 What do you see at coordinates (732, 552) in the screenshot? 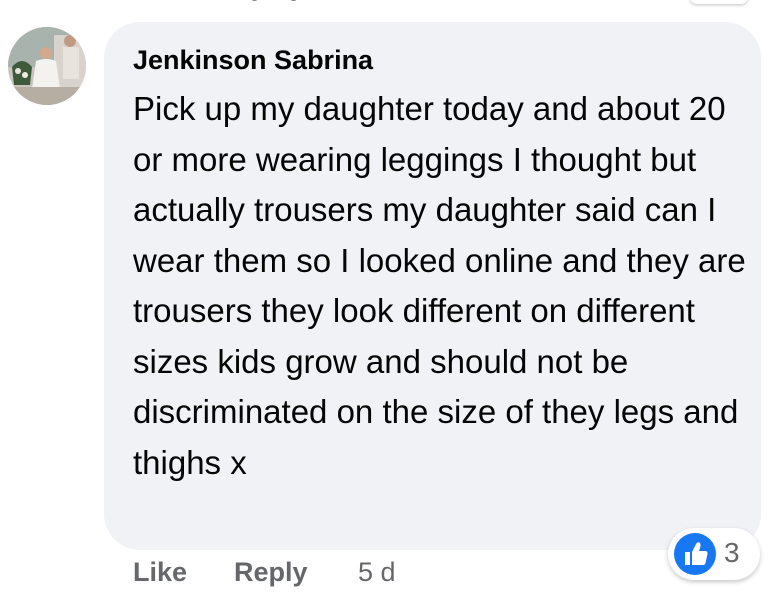
I see `reaction-count: 3` at bounding box center [732, 552].